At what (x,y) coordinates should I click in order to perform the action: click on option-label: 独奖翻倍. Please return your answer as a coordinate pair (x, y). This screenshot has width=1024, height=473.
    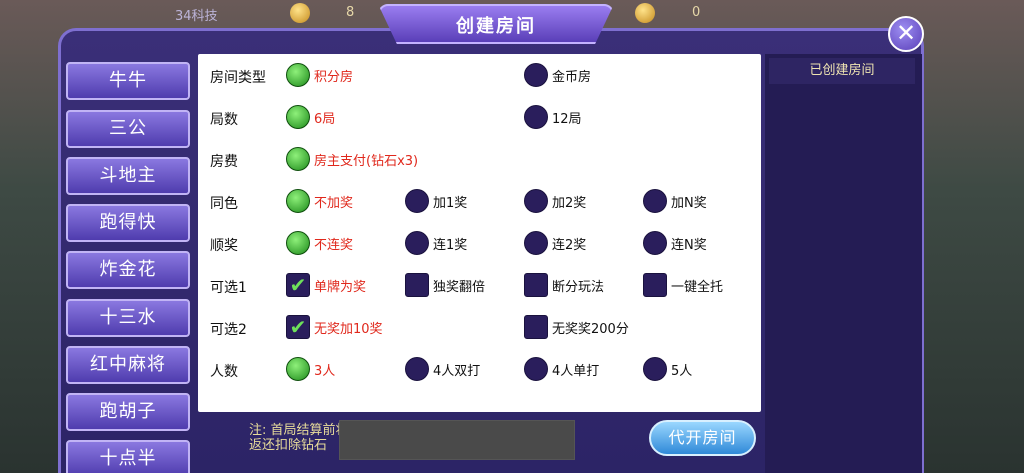
    Looking at the image, I should click on (459, 287).